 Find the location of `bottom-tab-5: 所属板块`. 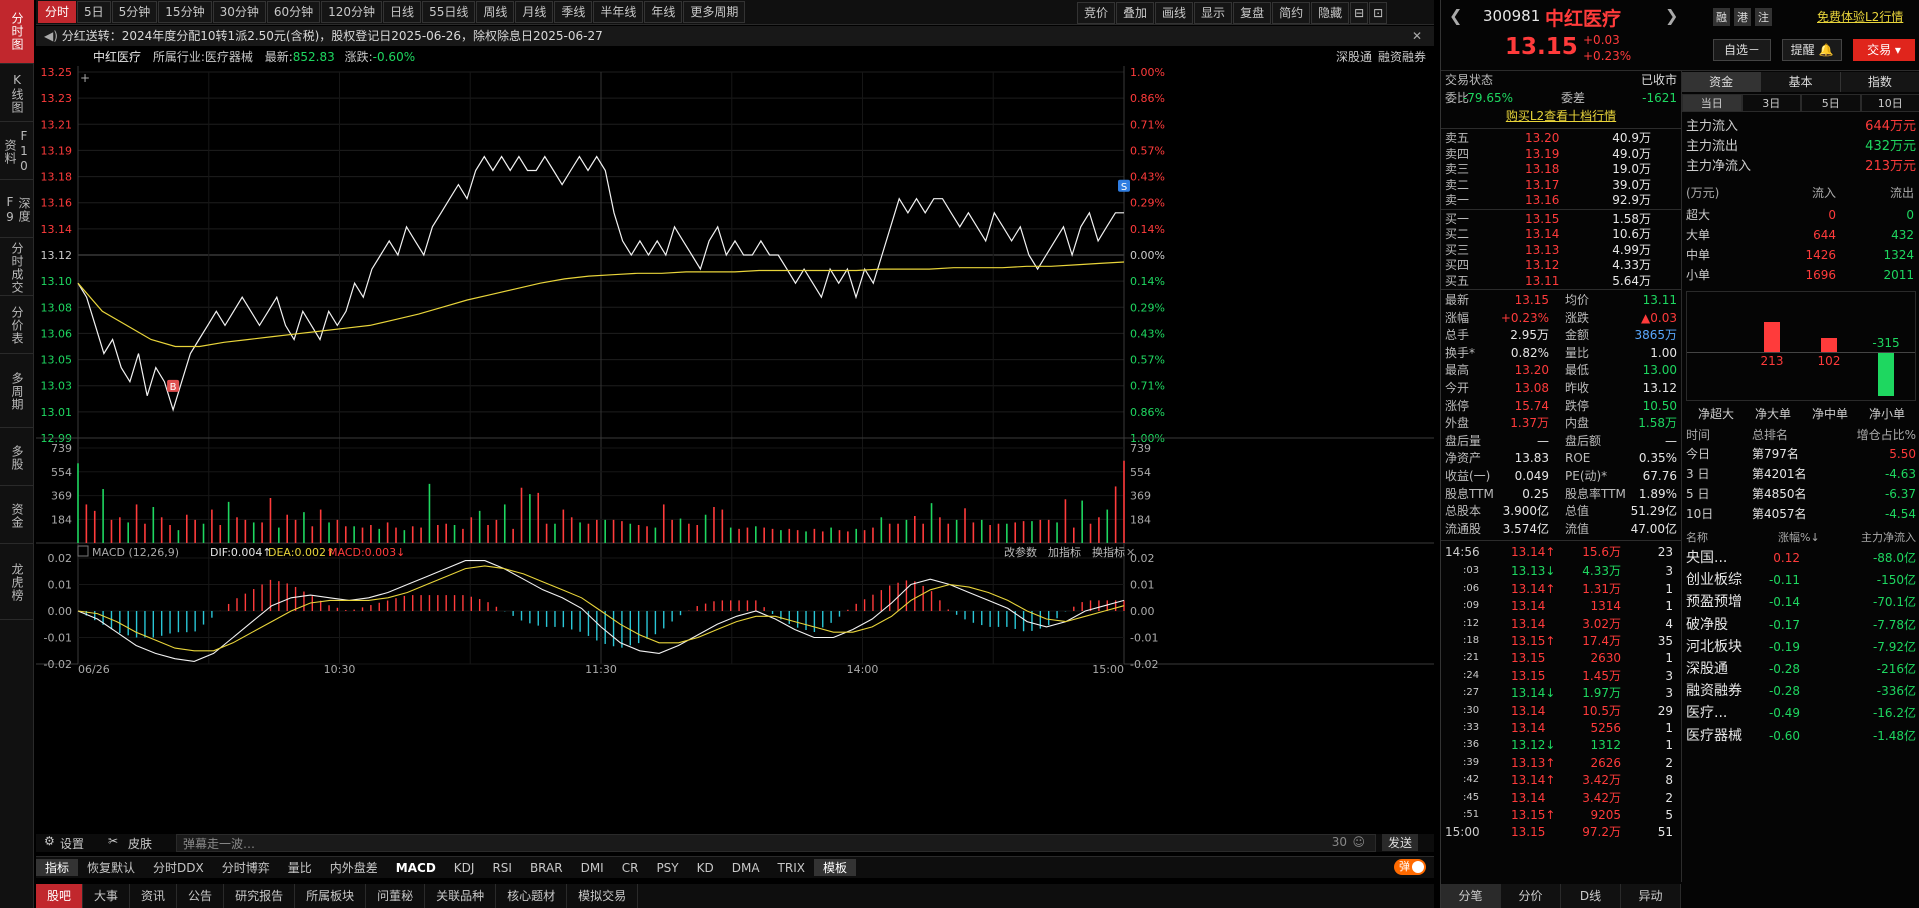

bottom-tab-5: 所属板块 is located at coordinates (331, 896).